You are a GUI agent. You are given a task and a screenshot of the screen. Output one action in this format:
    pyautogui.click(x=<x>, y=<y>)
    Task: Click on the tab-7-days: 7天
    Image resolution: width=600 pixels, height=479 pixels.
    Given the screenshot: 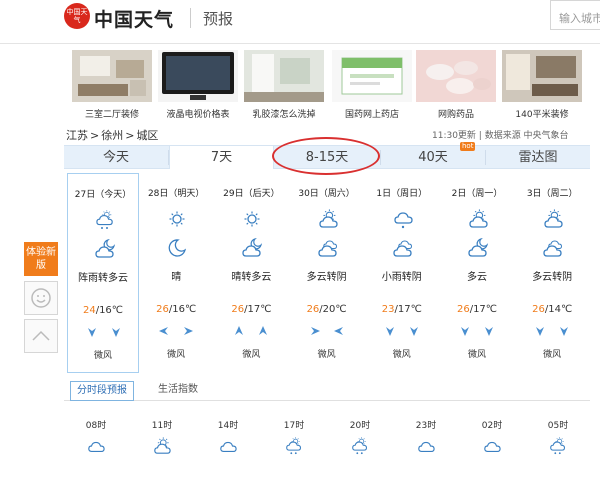 What is the action you would take?
    pyautogui.click(x=221, y=157)
    